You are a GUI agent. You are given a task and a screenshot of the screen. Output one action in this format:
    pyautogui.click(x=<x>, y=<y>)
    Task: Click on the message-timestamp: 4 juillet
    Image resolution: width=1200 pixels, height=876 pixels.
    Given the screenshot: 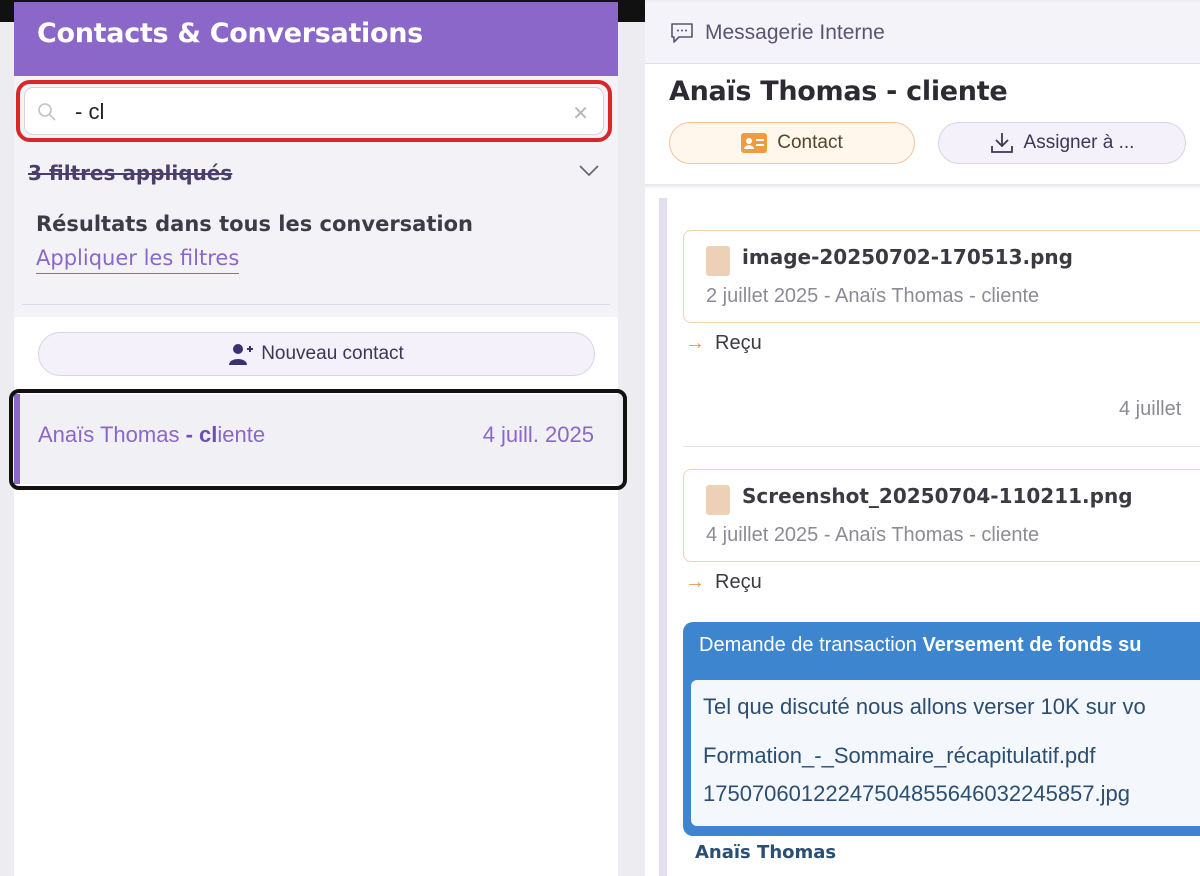 What is the action you would take?
    pyautogui.click(x=1150, y=409)
    